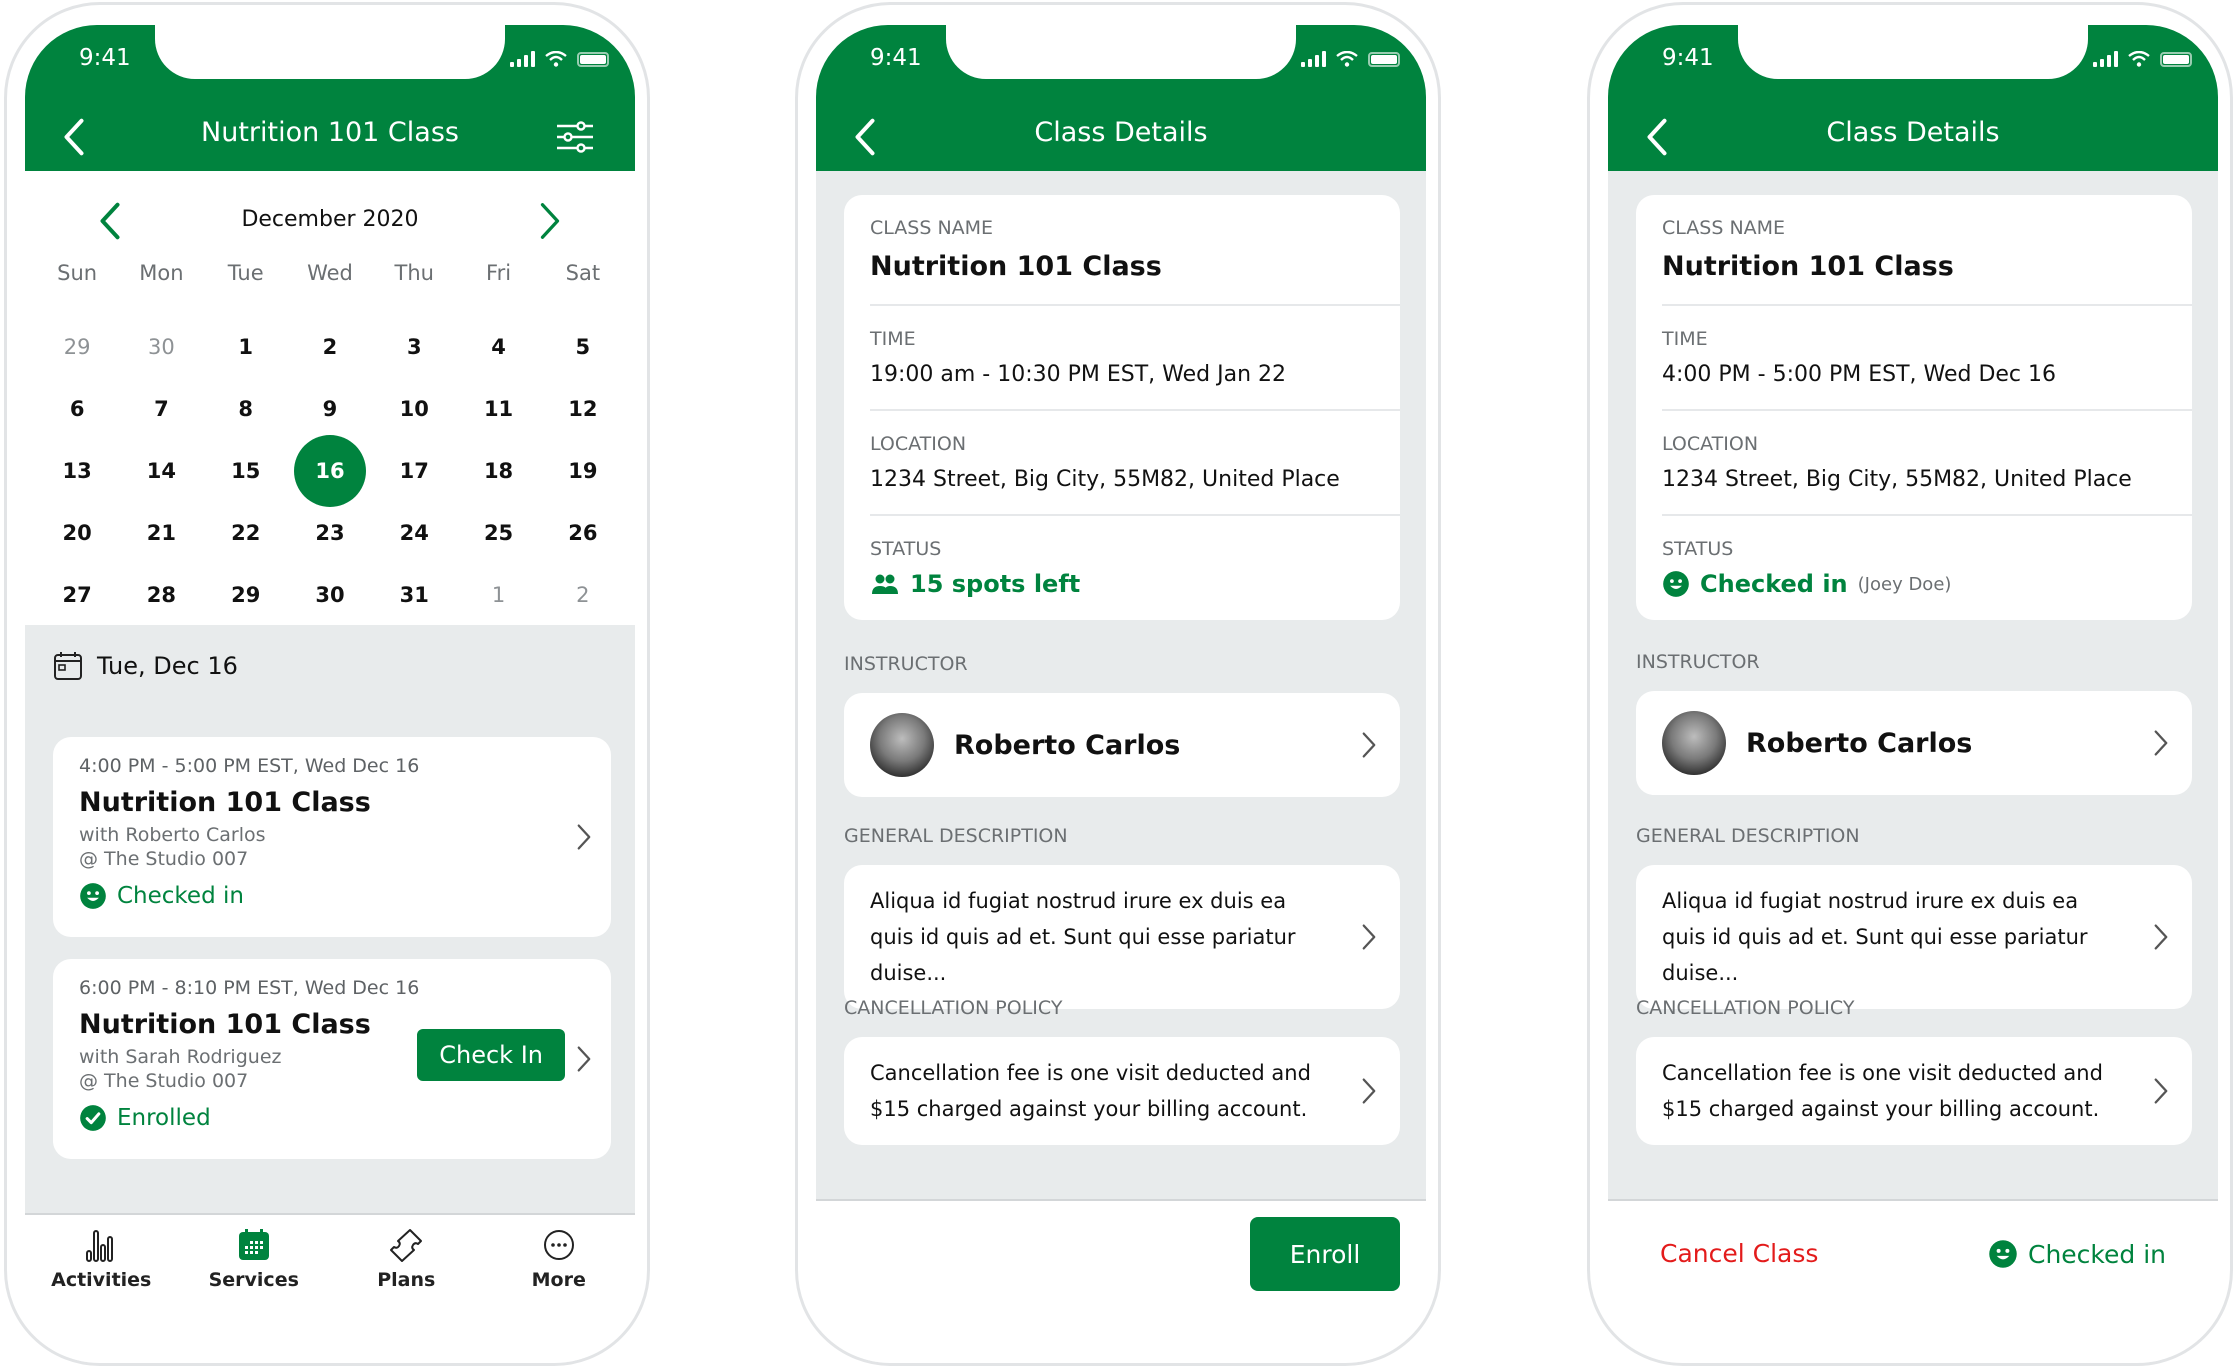 The image size is (2240, 1368). I want to click on calendar-day: 23, so click(330, 533).